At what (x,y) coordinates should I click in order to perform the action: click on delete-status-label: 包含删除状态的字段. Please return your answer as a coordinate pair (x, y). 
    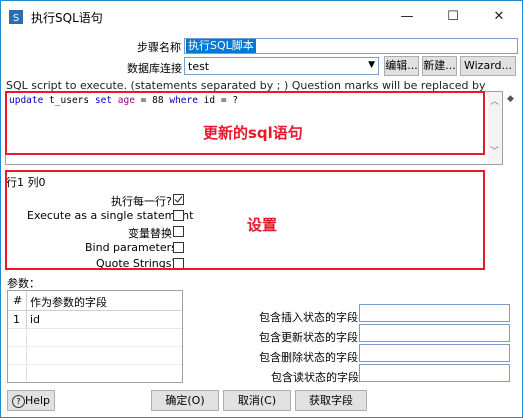
    Looking at the image, I should click on (308, 357).